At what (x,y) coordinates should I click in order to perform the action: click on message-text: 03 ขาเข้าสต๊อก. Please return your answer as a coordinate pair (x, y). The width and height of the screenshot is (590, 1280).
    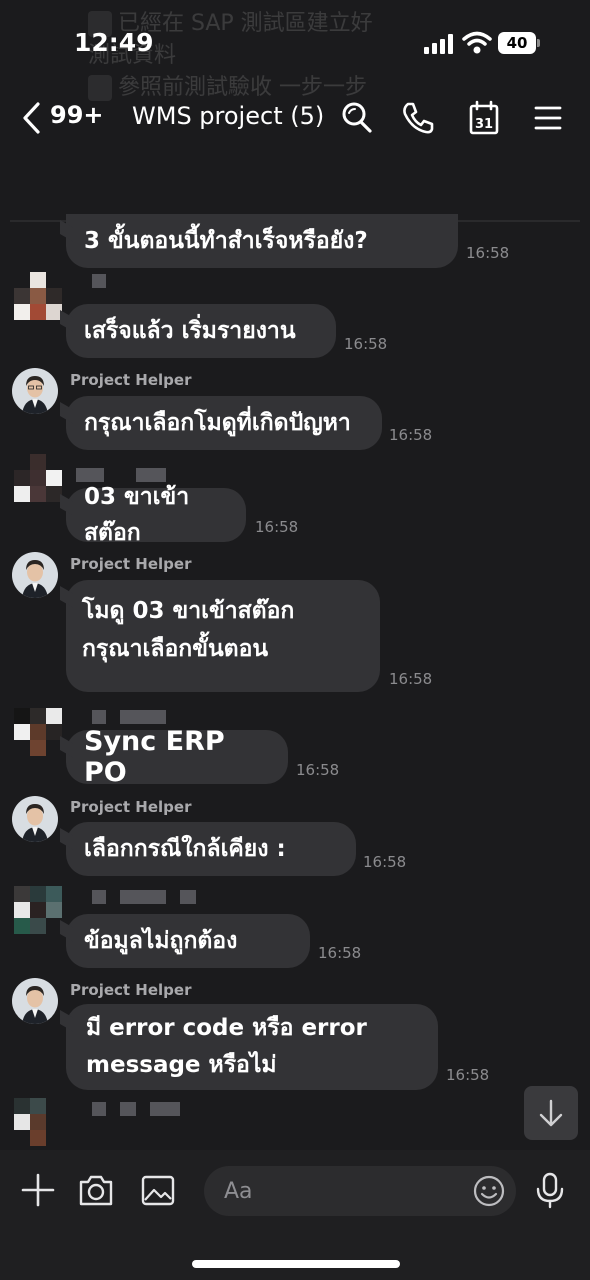
    Looking at the image, I should click on (137, 515).